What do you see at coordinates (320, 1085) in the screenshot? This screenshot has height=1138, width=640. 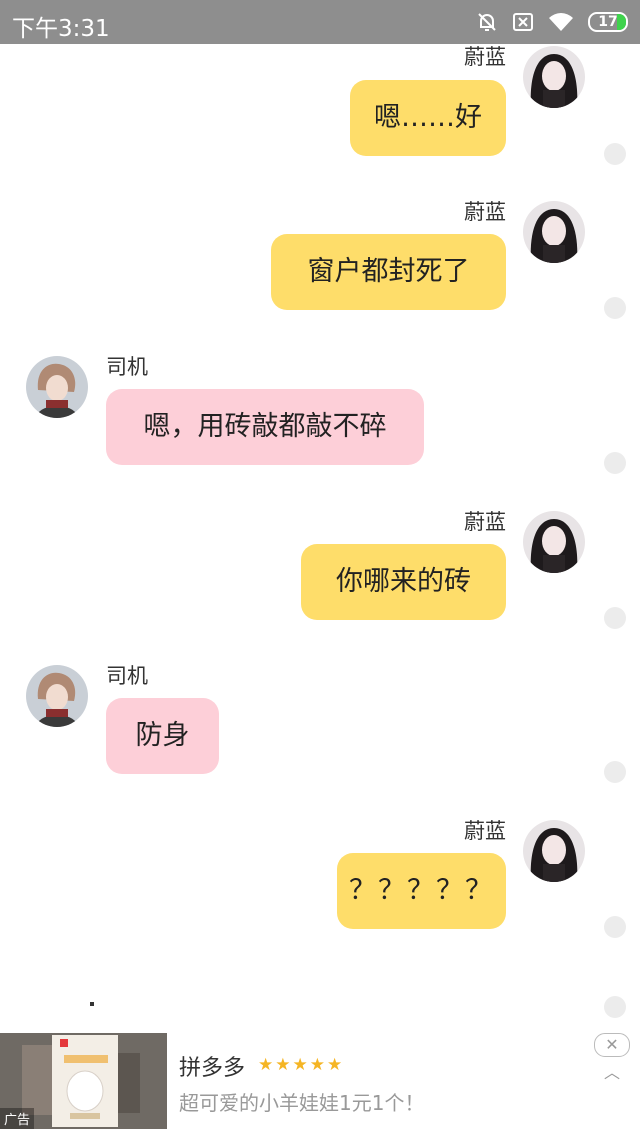 I see `ad-banner: 广告 拼多多 ★★★★★ 超可爱的小羊娃娃1元1个！ ✕ ︿` at bounding box center [320, 1085].